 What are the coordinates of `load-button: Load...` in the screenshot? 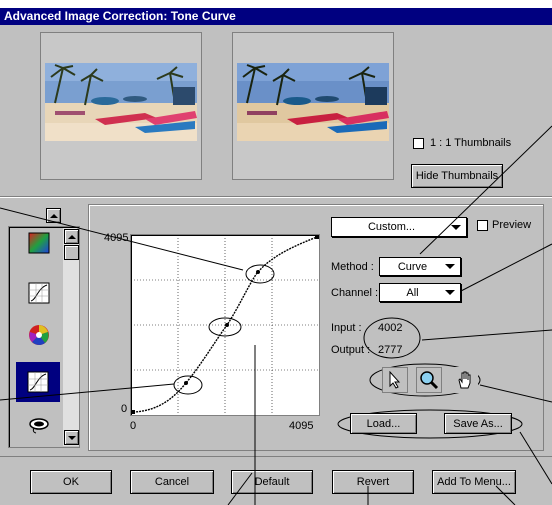 It's located at (383, 423).